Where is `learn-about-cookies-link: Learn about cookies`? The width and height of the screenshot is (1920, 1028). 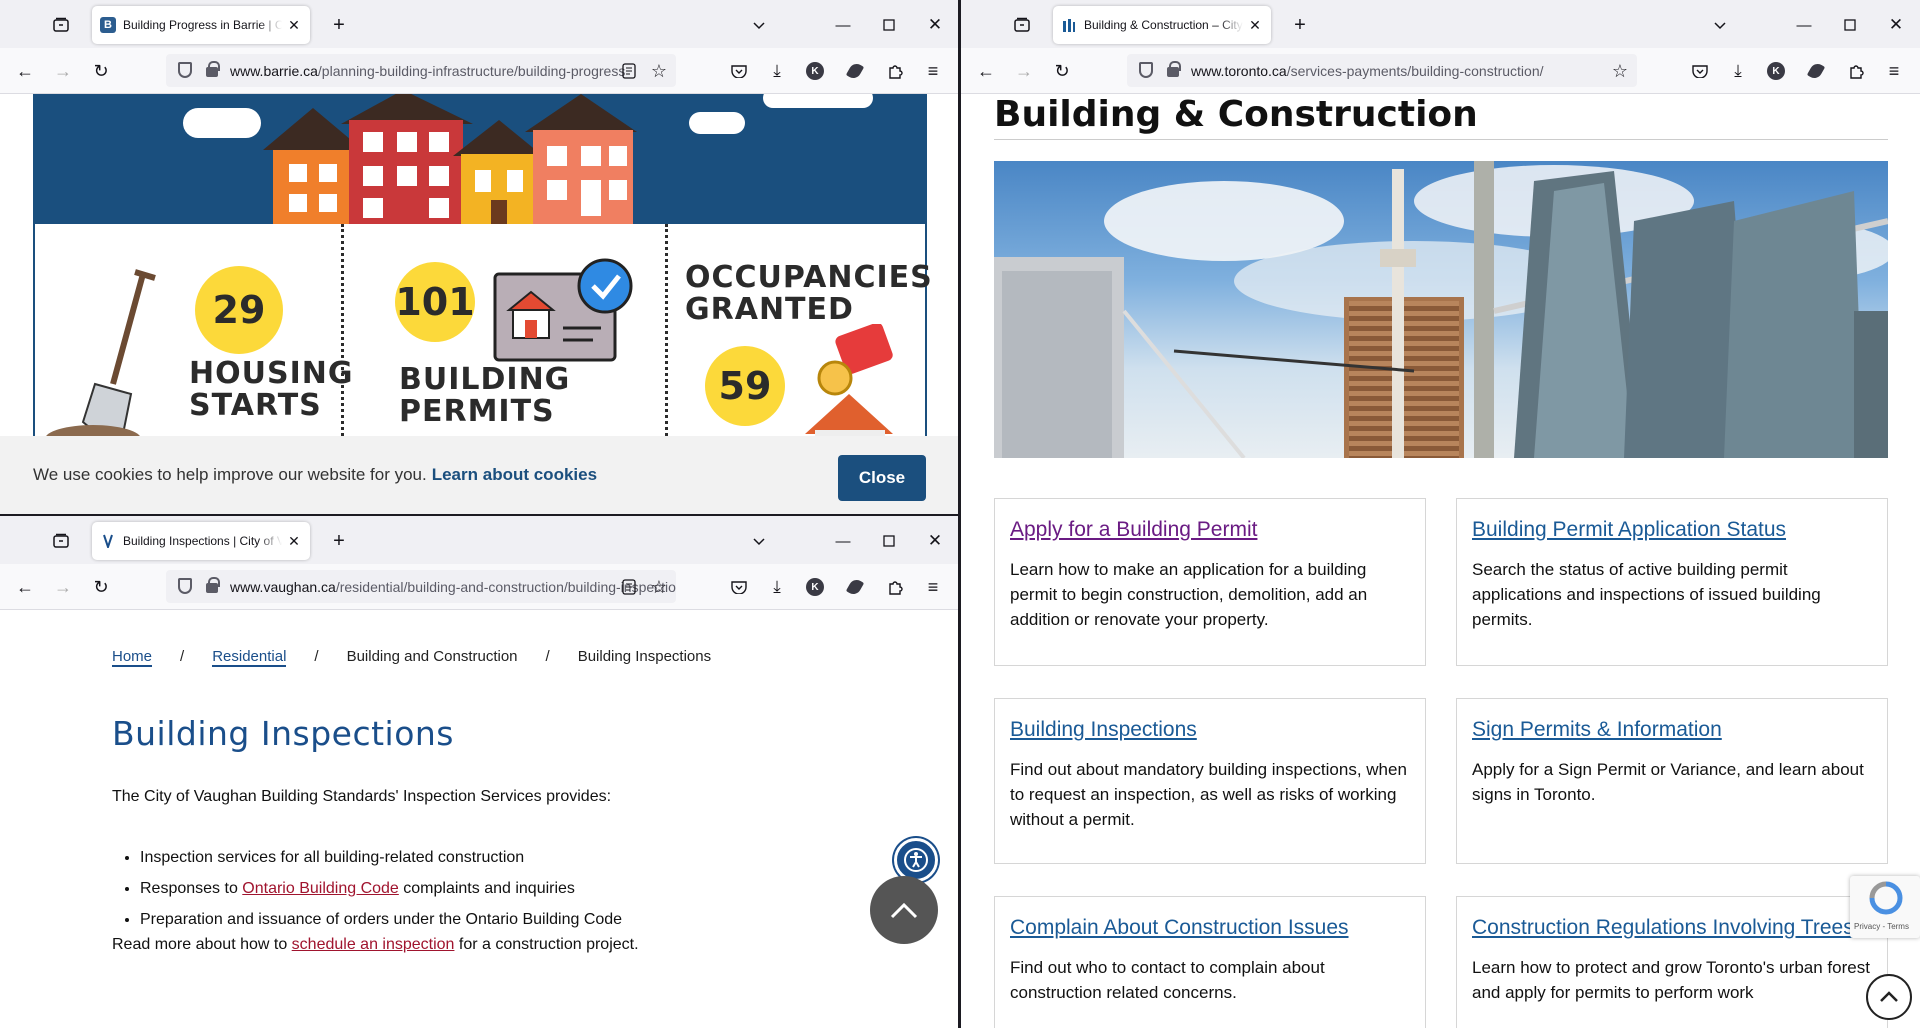 learn-about-cookies-link: Learn about cookies is located at coordinates (514, 475).